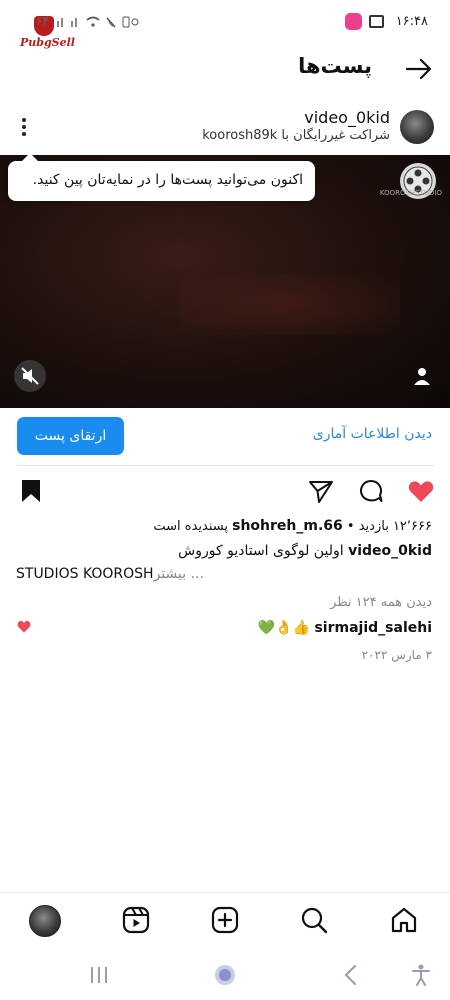 This screenshot has height=1000, width=450. What do you see at coordinates (411, 21) in the screenshot?
I see `clock: ۱۶:۴۸` at bounding box center [411, 21].